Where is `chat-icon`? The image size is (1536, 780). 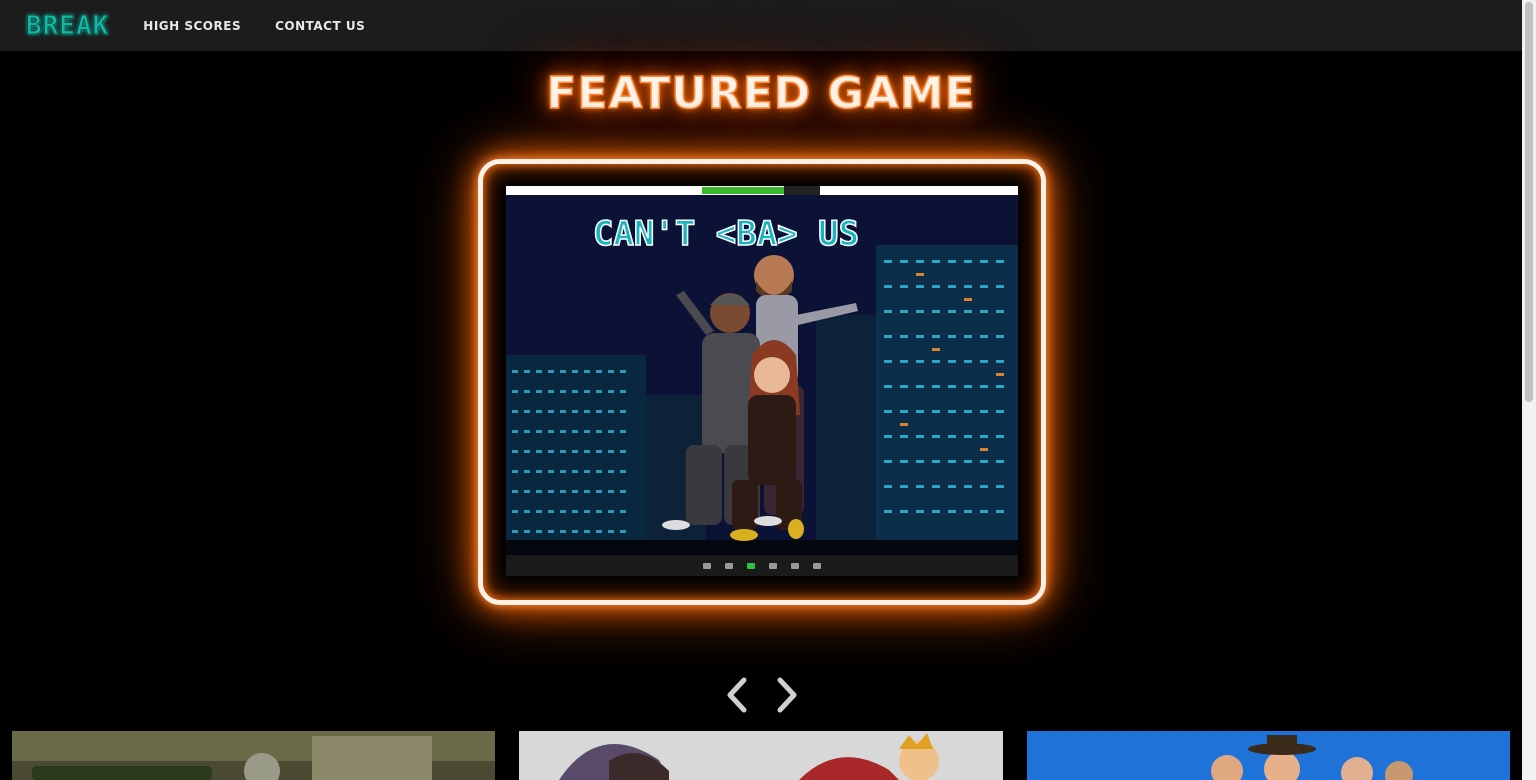 chat-icon is located at coordinates (729, 565).